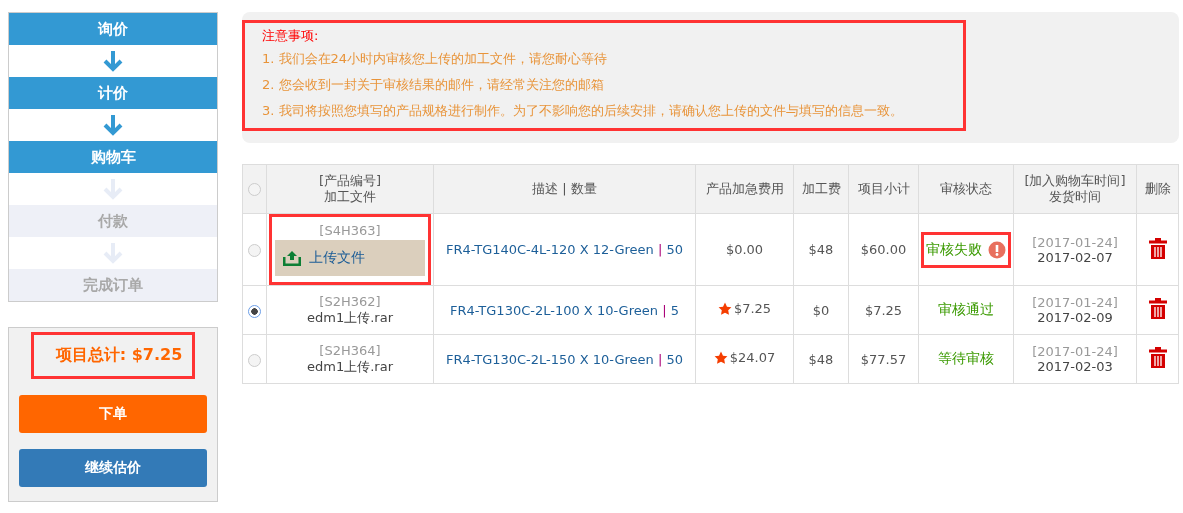 This screenshot has height=513, width=1183. What do you see at coordinates (350, 258) in the screenshot?
I see `upload-button: 上传文件` at bounding box center [350, 258].